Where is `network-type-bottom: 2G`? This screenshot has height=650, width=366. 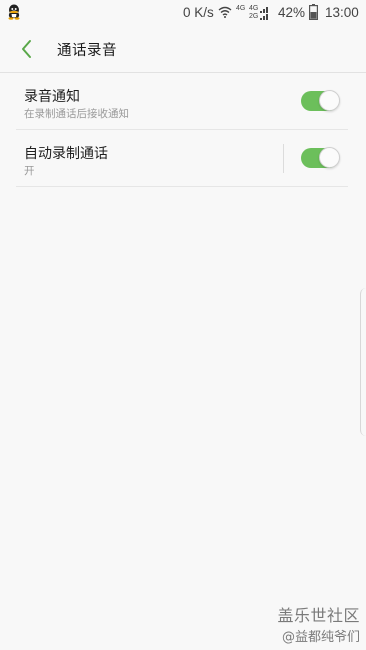
network-type-bottom: 2G is located at coordinates (254, 16).